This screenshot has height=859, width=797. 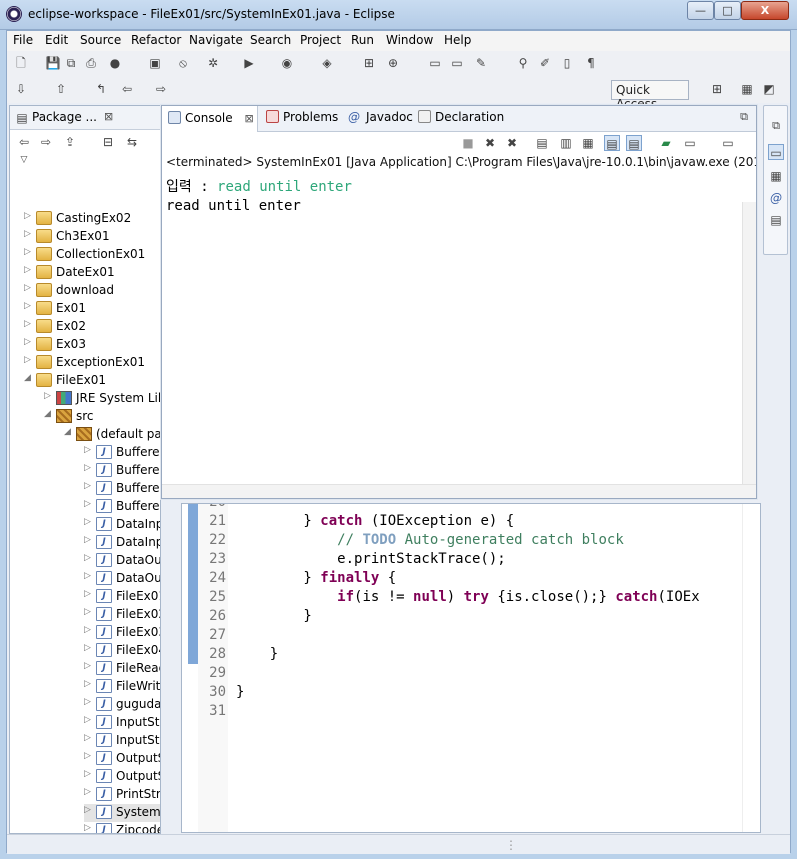 What do you see at coordinates (92, 219) in the screenshot?
I see `tree-item: ▷ CastingEx02` at bounding box center [92, 219].